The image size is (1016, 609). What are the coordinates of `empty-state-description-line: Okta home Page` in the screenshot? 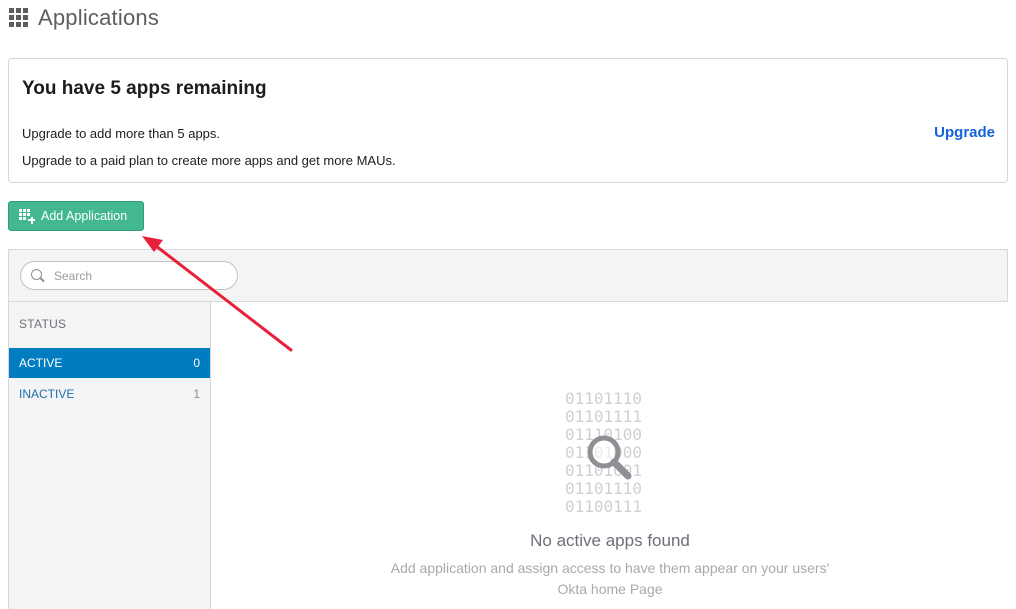 It's located at (610, 589).